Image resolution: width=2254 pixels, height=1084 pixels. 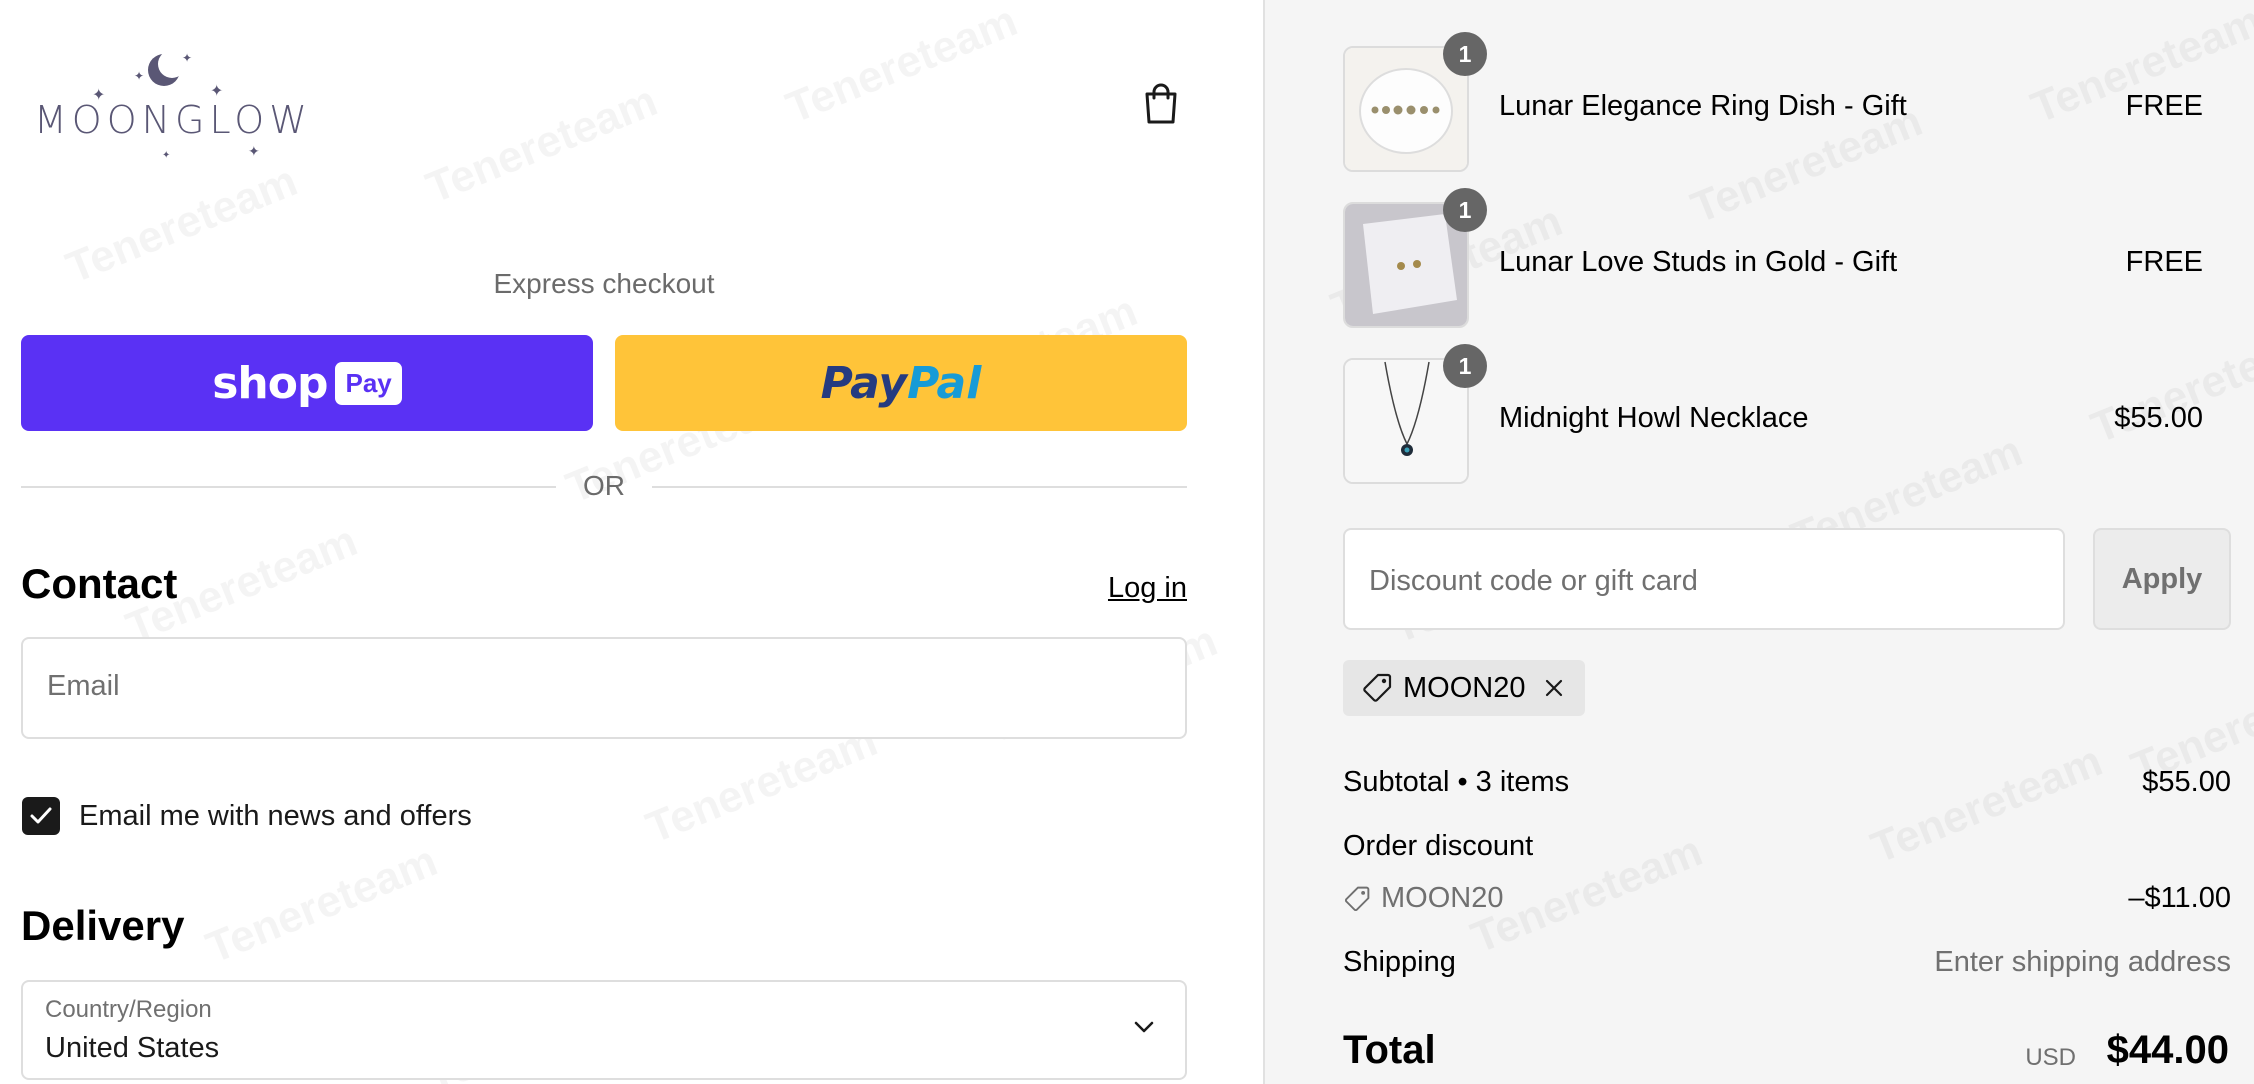 I want to click on paypal-wordmark-pay: Pay, so click(x=864, y=383).